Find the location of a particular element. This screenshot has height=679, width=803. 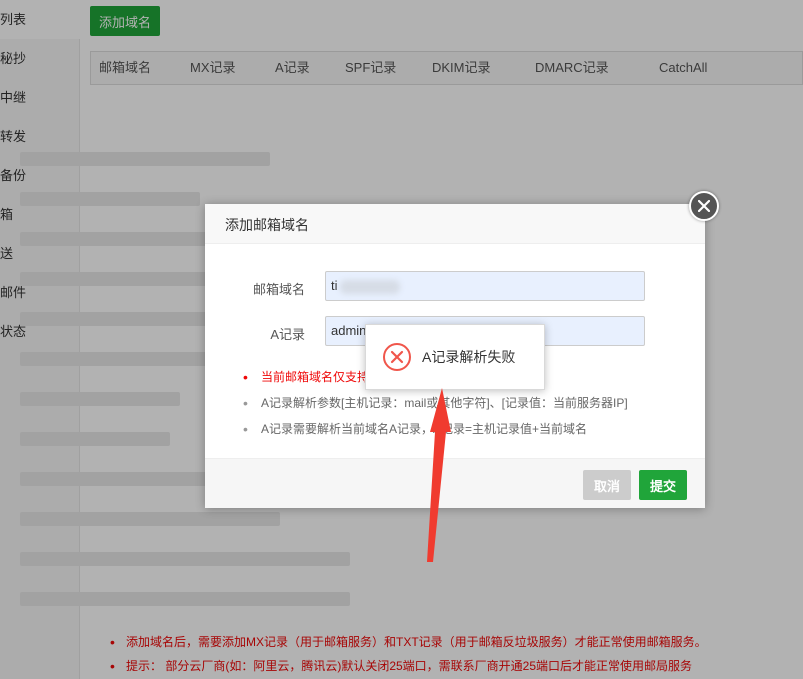

cancel-button: 取消 is located at coordinates (607, 485).